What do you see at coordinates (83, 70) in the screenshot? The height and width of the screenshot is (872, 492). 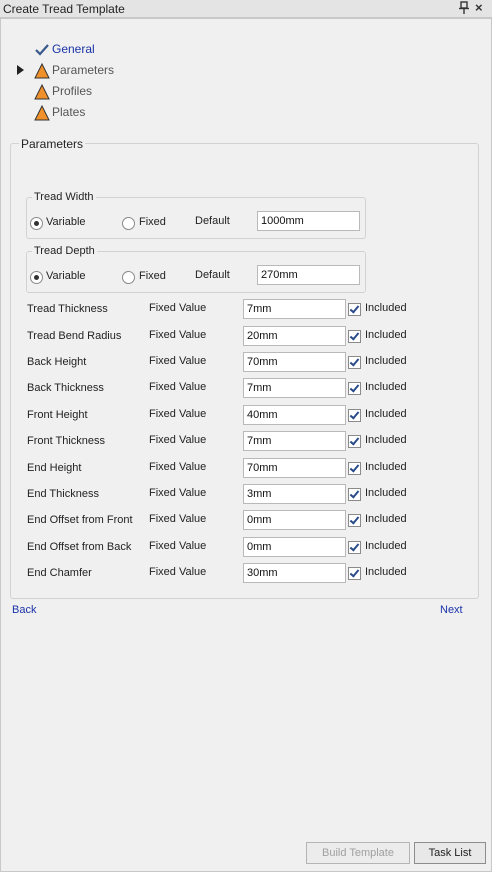 I see `step-label: Parameters` at bounding box center [83, 70].